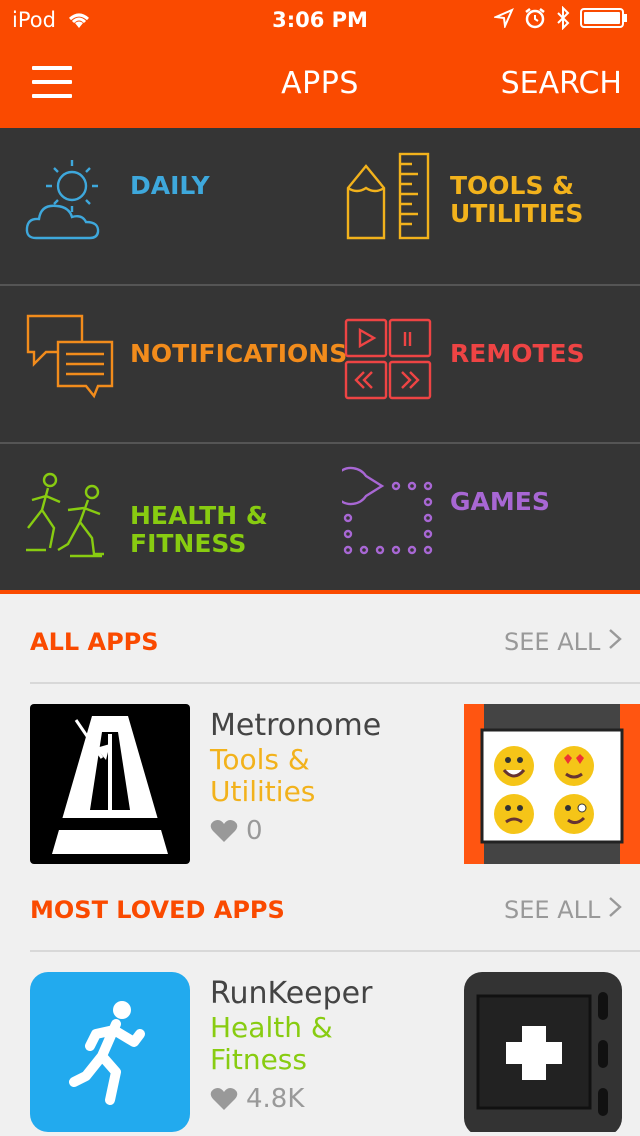 The height and width of the screenshot is (1136, 640). I want to click on category-label: NOTIFICATIONS, so click(239, 353).